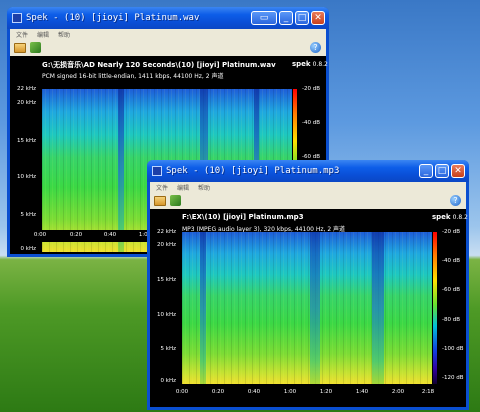 The height and width of the screenshot is (412, 480). I want to click on x-tick-label: 1:40, so click(362, 392).